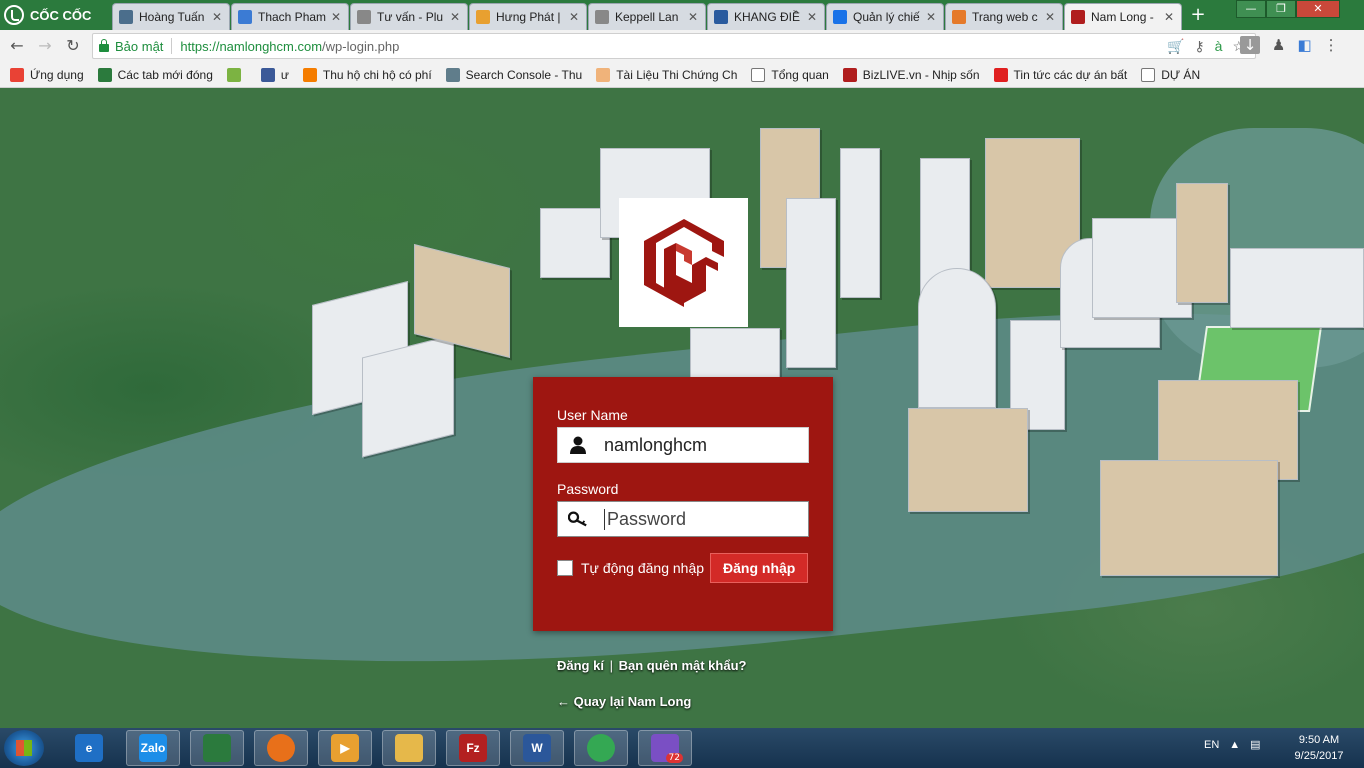 The width and height of the screenshot is (1364, 768). Describe the element at coordinates (1004, 16) in the screenshot. I see `browser-tab: Trang web c ✕` at that location.